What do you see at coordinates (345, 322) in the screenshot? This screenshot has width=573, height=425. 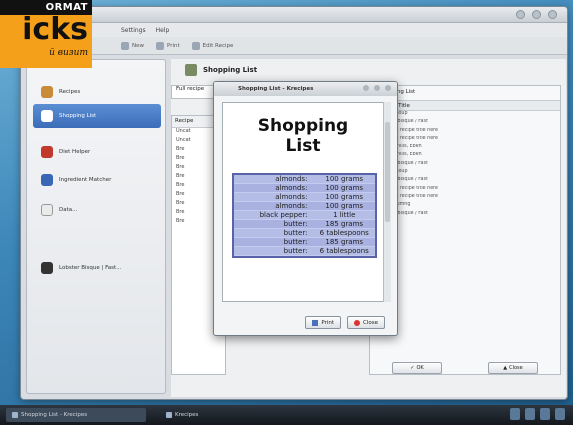 I see `dialog-buttons: Print Close` at bounding box center [345, 322].